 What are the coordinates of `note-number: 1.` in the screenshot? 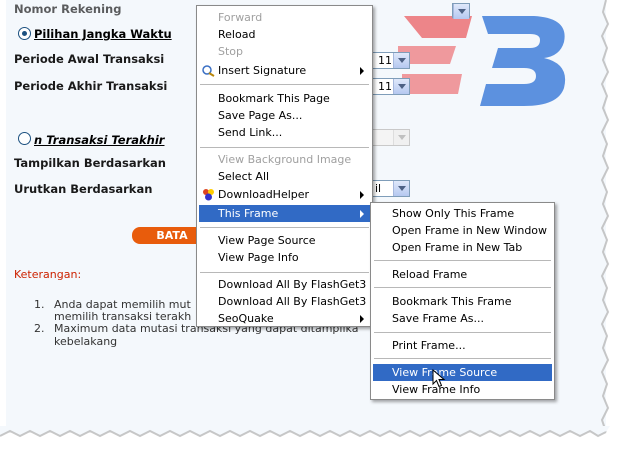 It's located at (39, 304).